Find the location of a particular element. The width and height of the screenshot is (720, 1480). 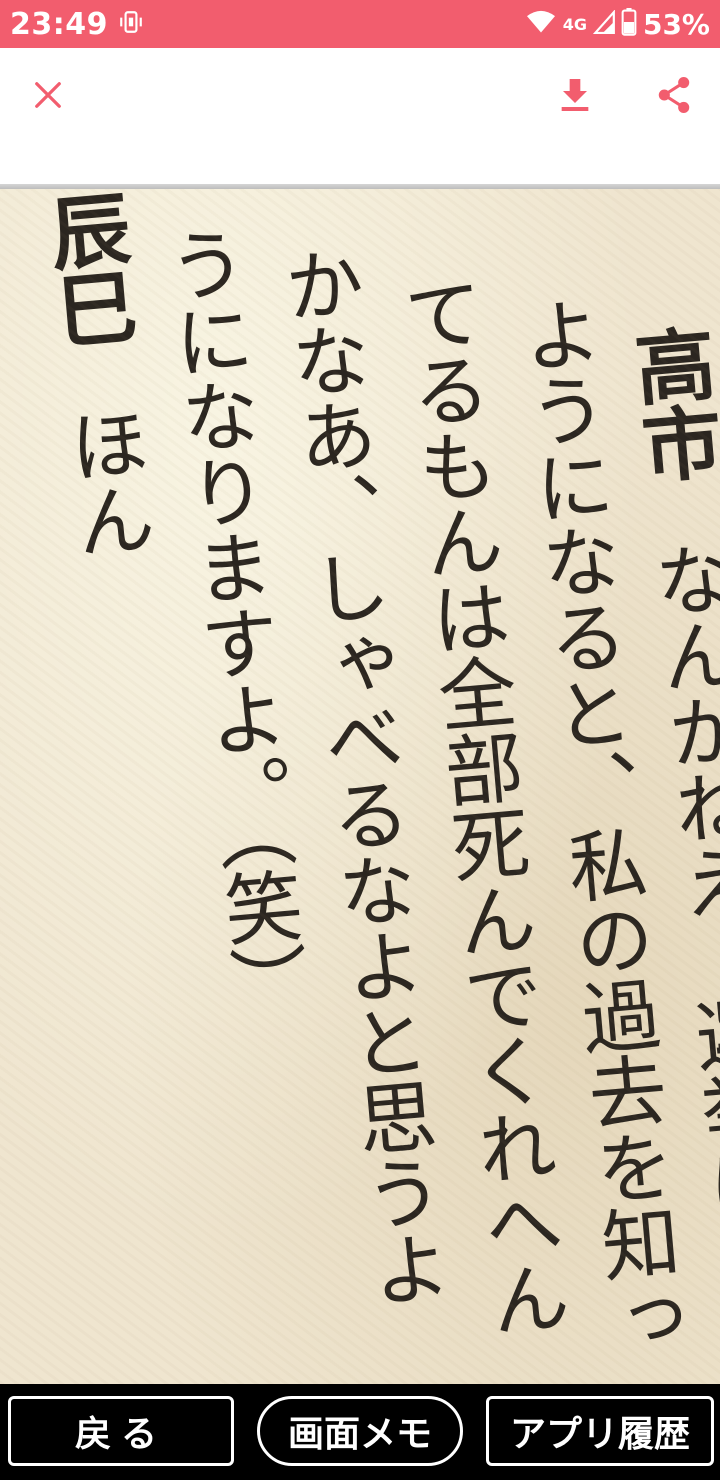

wifi-icon is located at coordinates (540, 24).